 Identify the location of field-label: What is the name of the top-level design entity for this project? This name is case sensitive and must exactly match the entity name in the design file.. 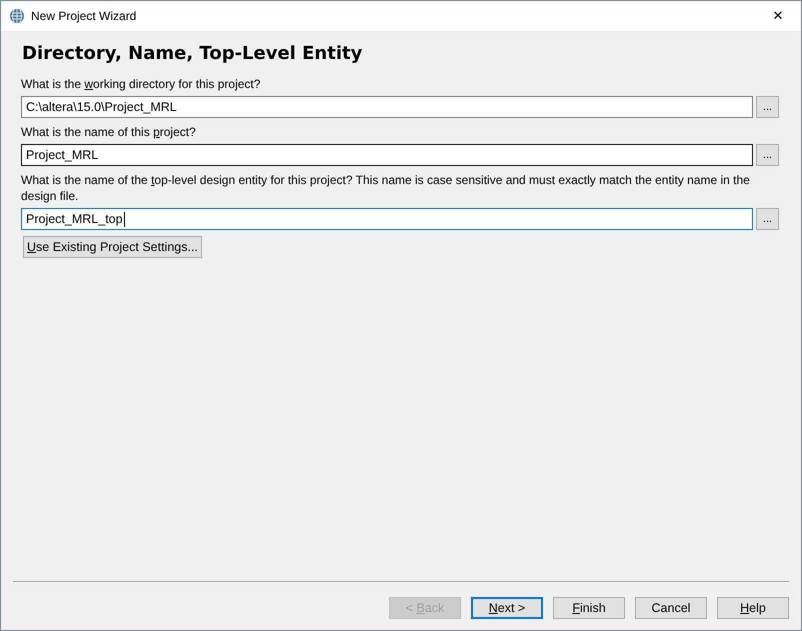
(386, 188).